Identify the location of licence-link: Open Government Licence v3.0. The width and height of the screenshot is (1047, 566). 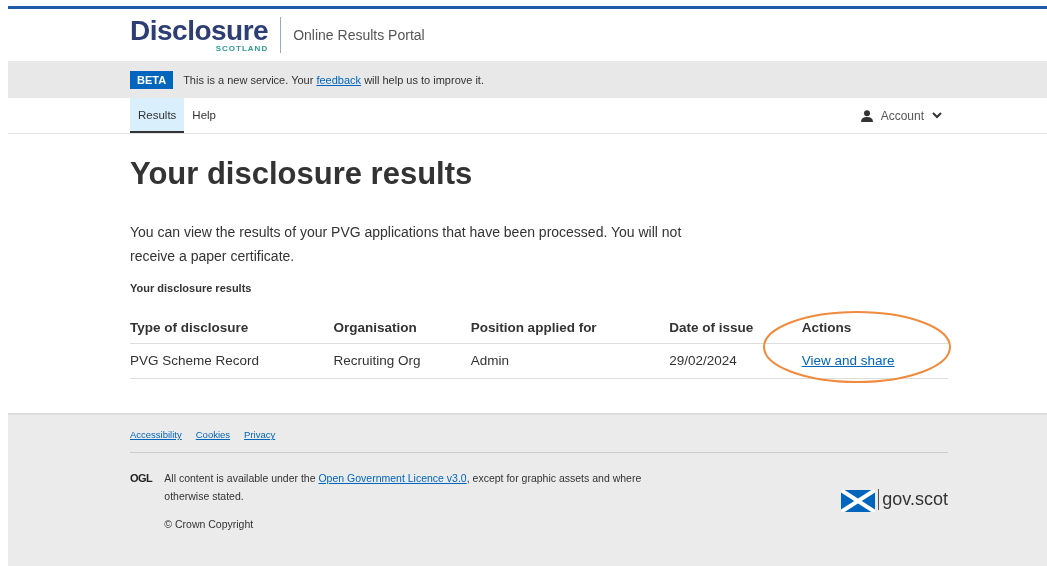
(392, 478).